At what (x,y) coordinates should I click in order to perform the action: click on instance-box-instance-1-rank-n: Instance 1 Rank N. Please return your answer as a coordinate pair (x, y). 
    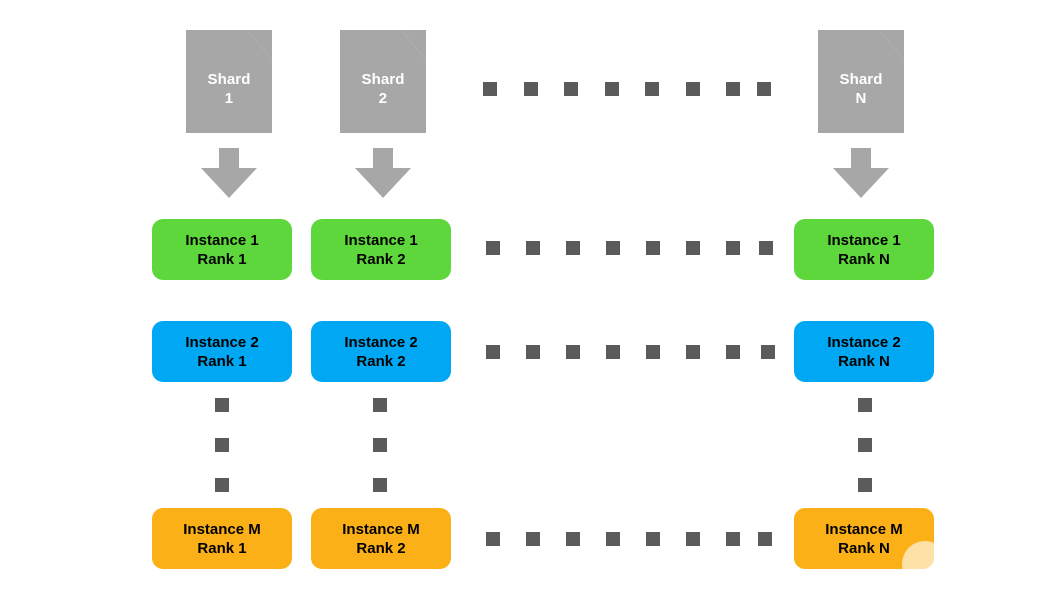
    Looking at the image, I should click on (864, 249).